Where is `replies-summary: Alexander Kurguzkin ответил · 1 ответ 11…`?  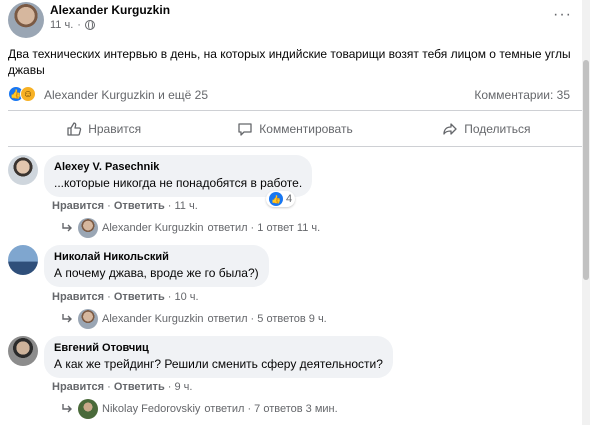 replies-summary: Alexander Kurguzkin ответил · 1 ответ 11… is located at coordinates (190, 228).